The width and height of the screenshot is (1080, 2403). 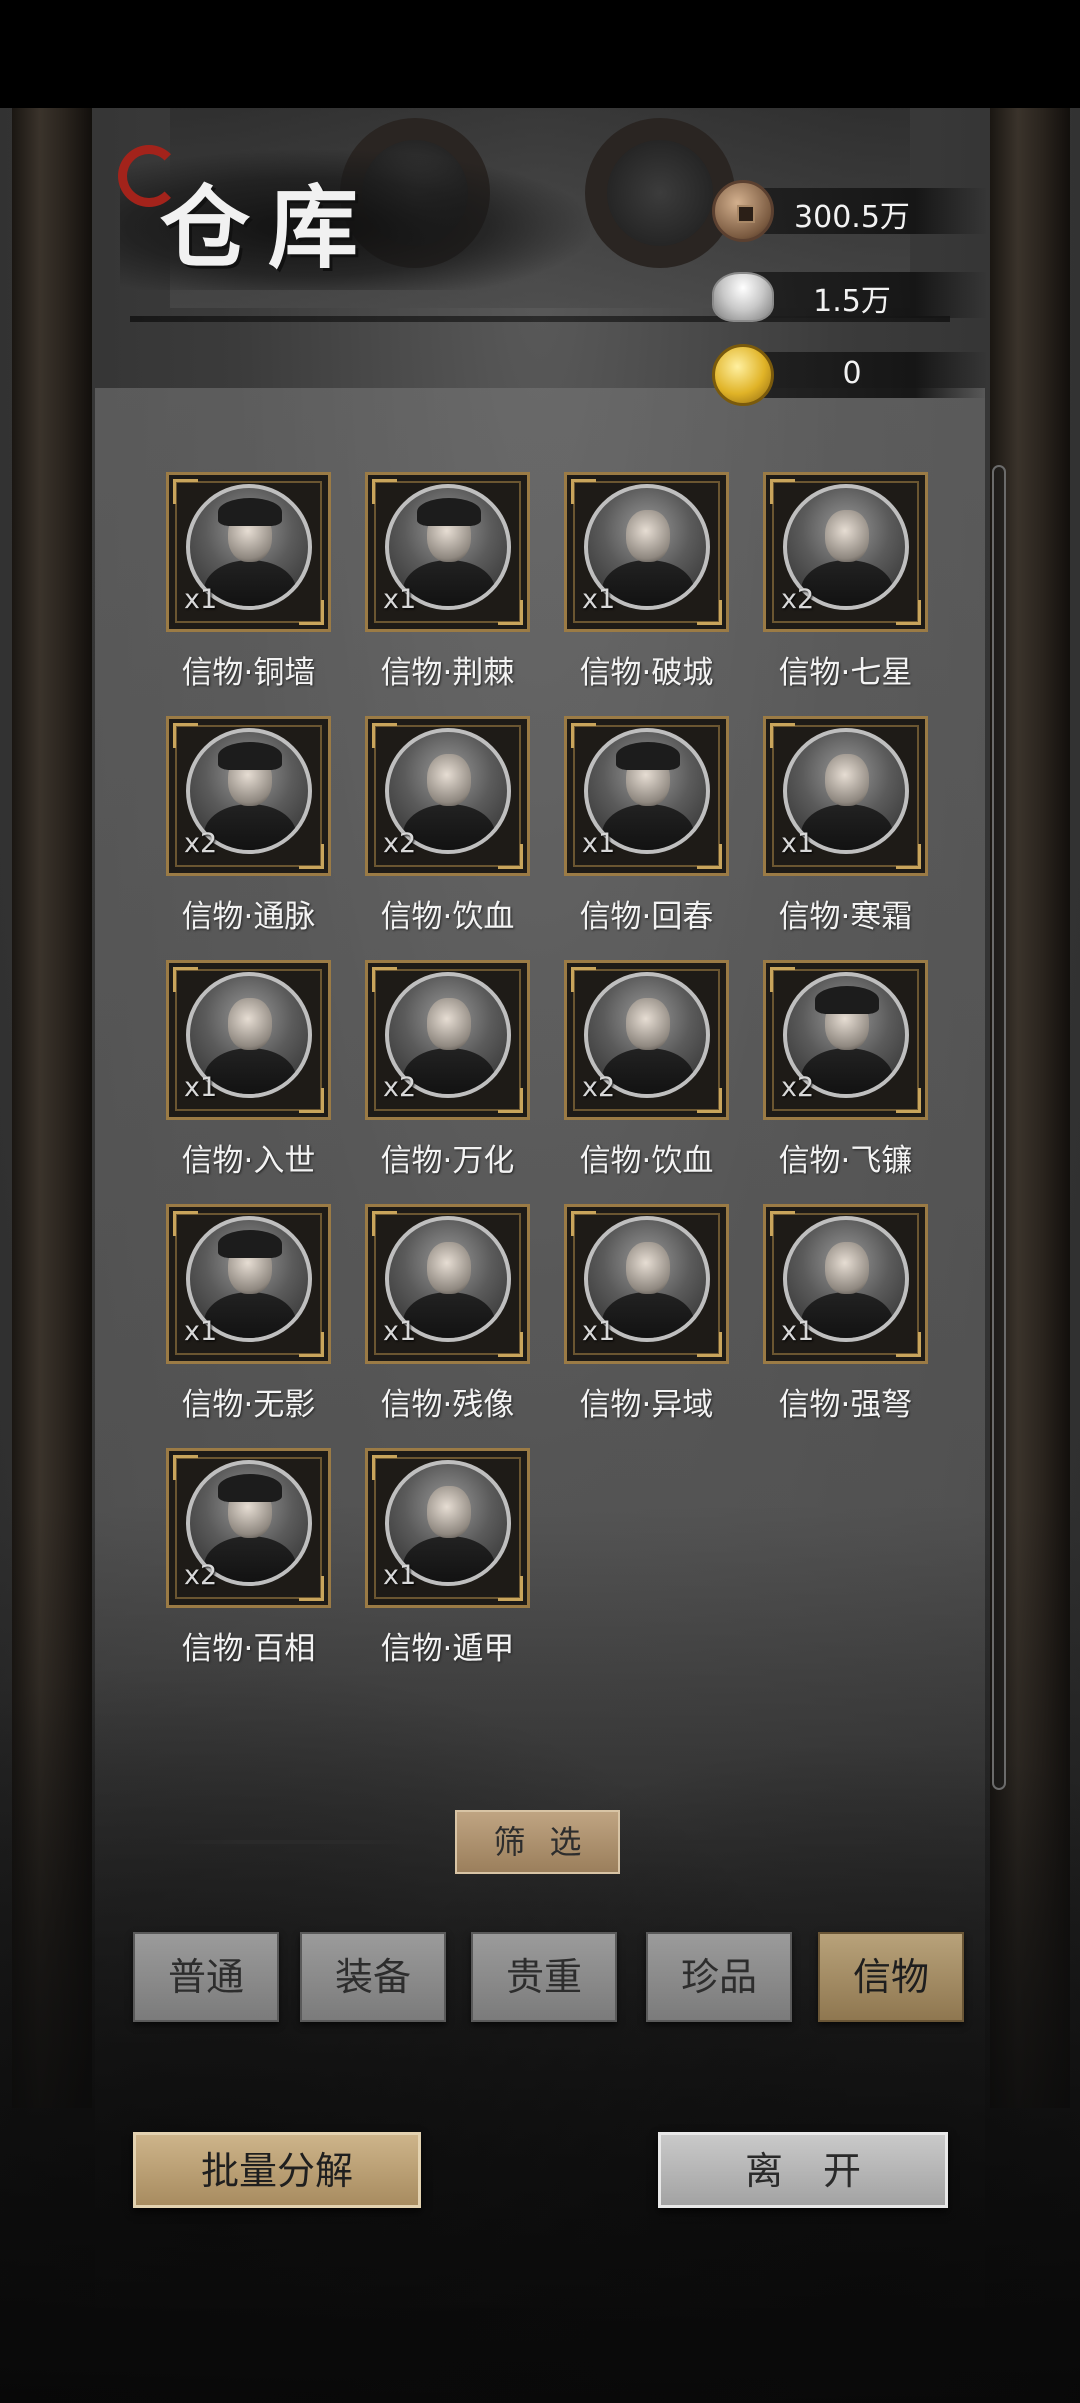 I want to click on item-slot: x1 信物·异域, so click(x=646, y=1319).